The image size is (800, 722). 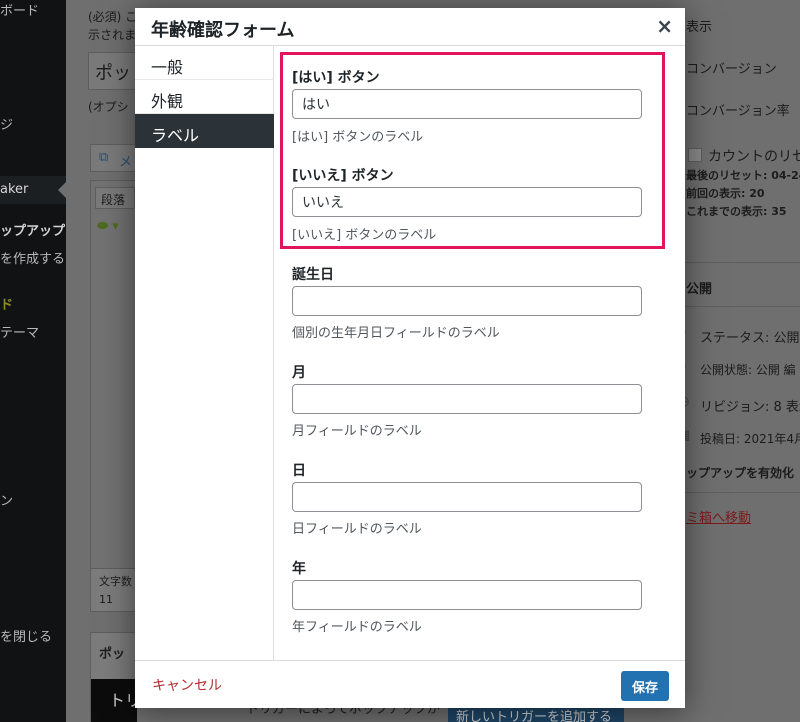 I want to click on sidebar-collapse-menu: を閉じる, so click(x=26, y=635).